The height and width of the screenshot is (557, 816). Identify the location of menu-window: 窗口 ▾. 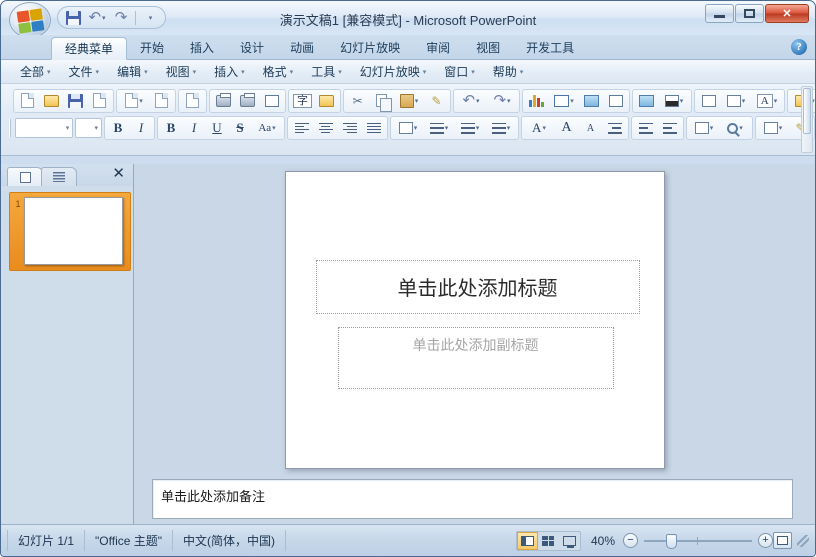
(459, 71).